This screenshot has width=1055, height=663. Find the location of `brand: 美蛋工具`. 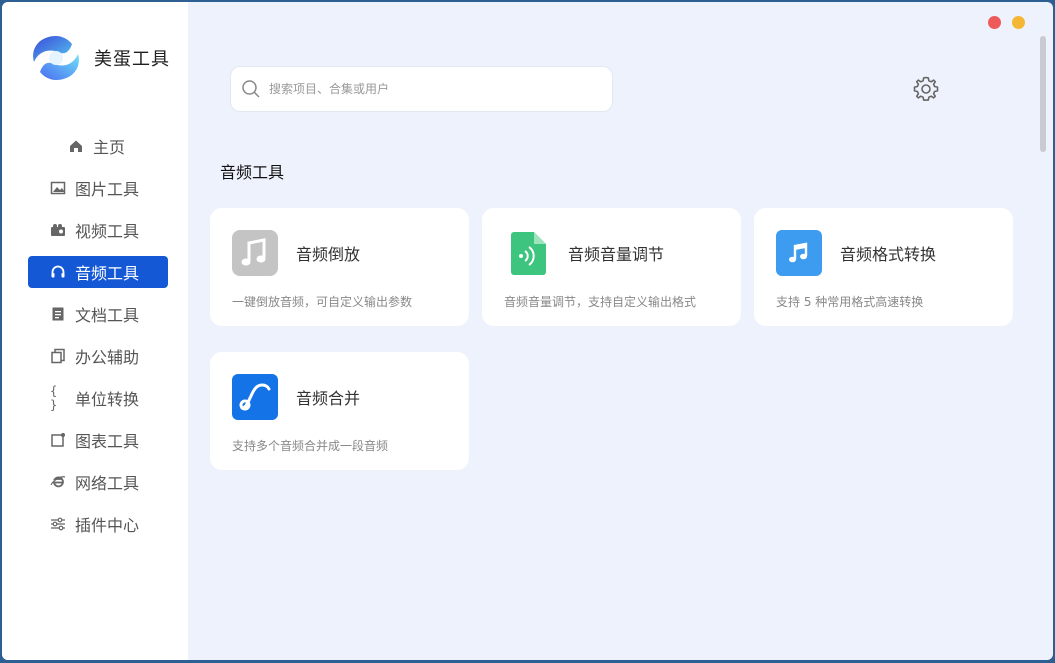

brand: 美蛋工具 is located at coordinates (98, 58).